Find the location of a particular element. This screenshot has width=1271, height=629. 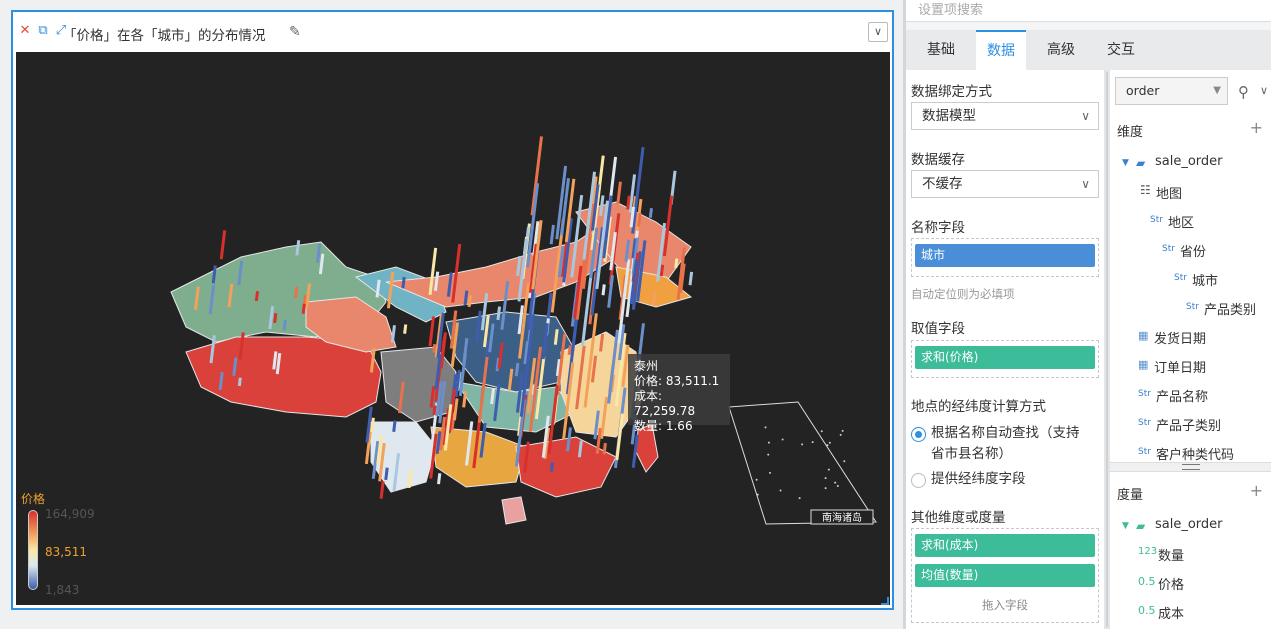

dimension-item: 地区 is located at coordinates (1181, 221).